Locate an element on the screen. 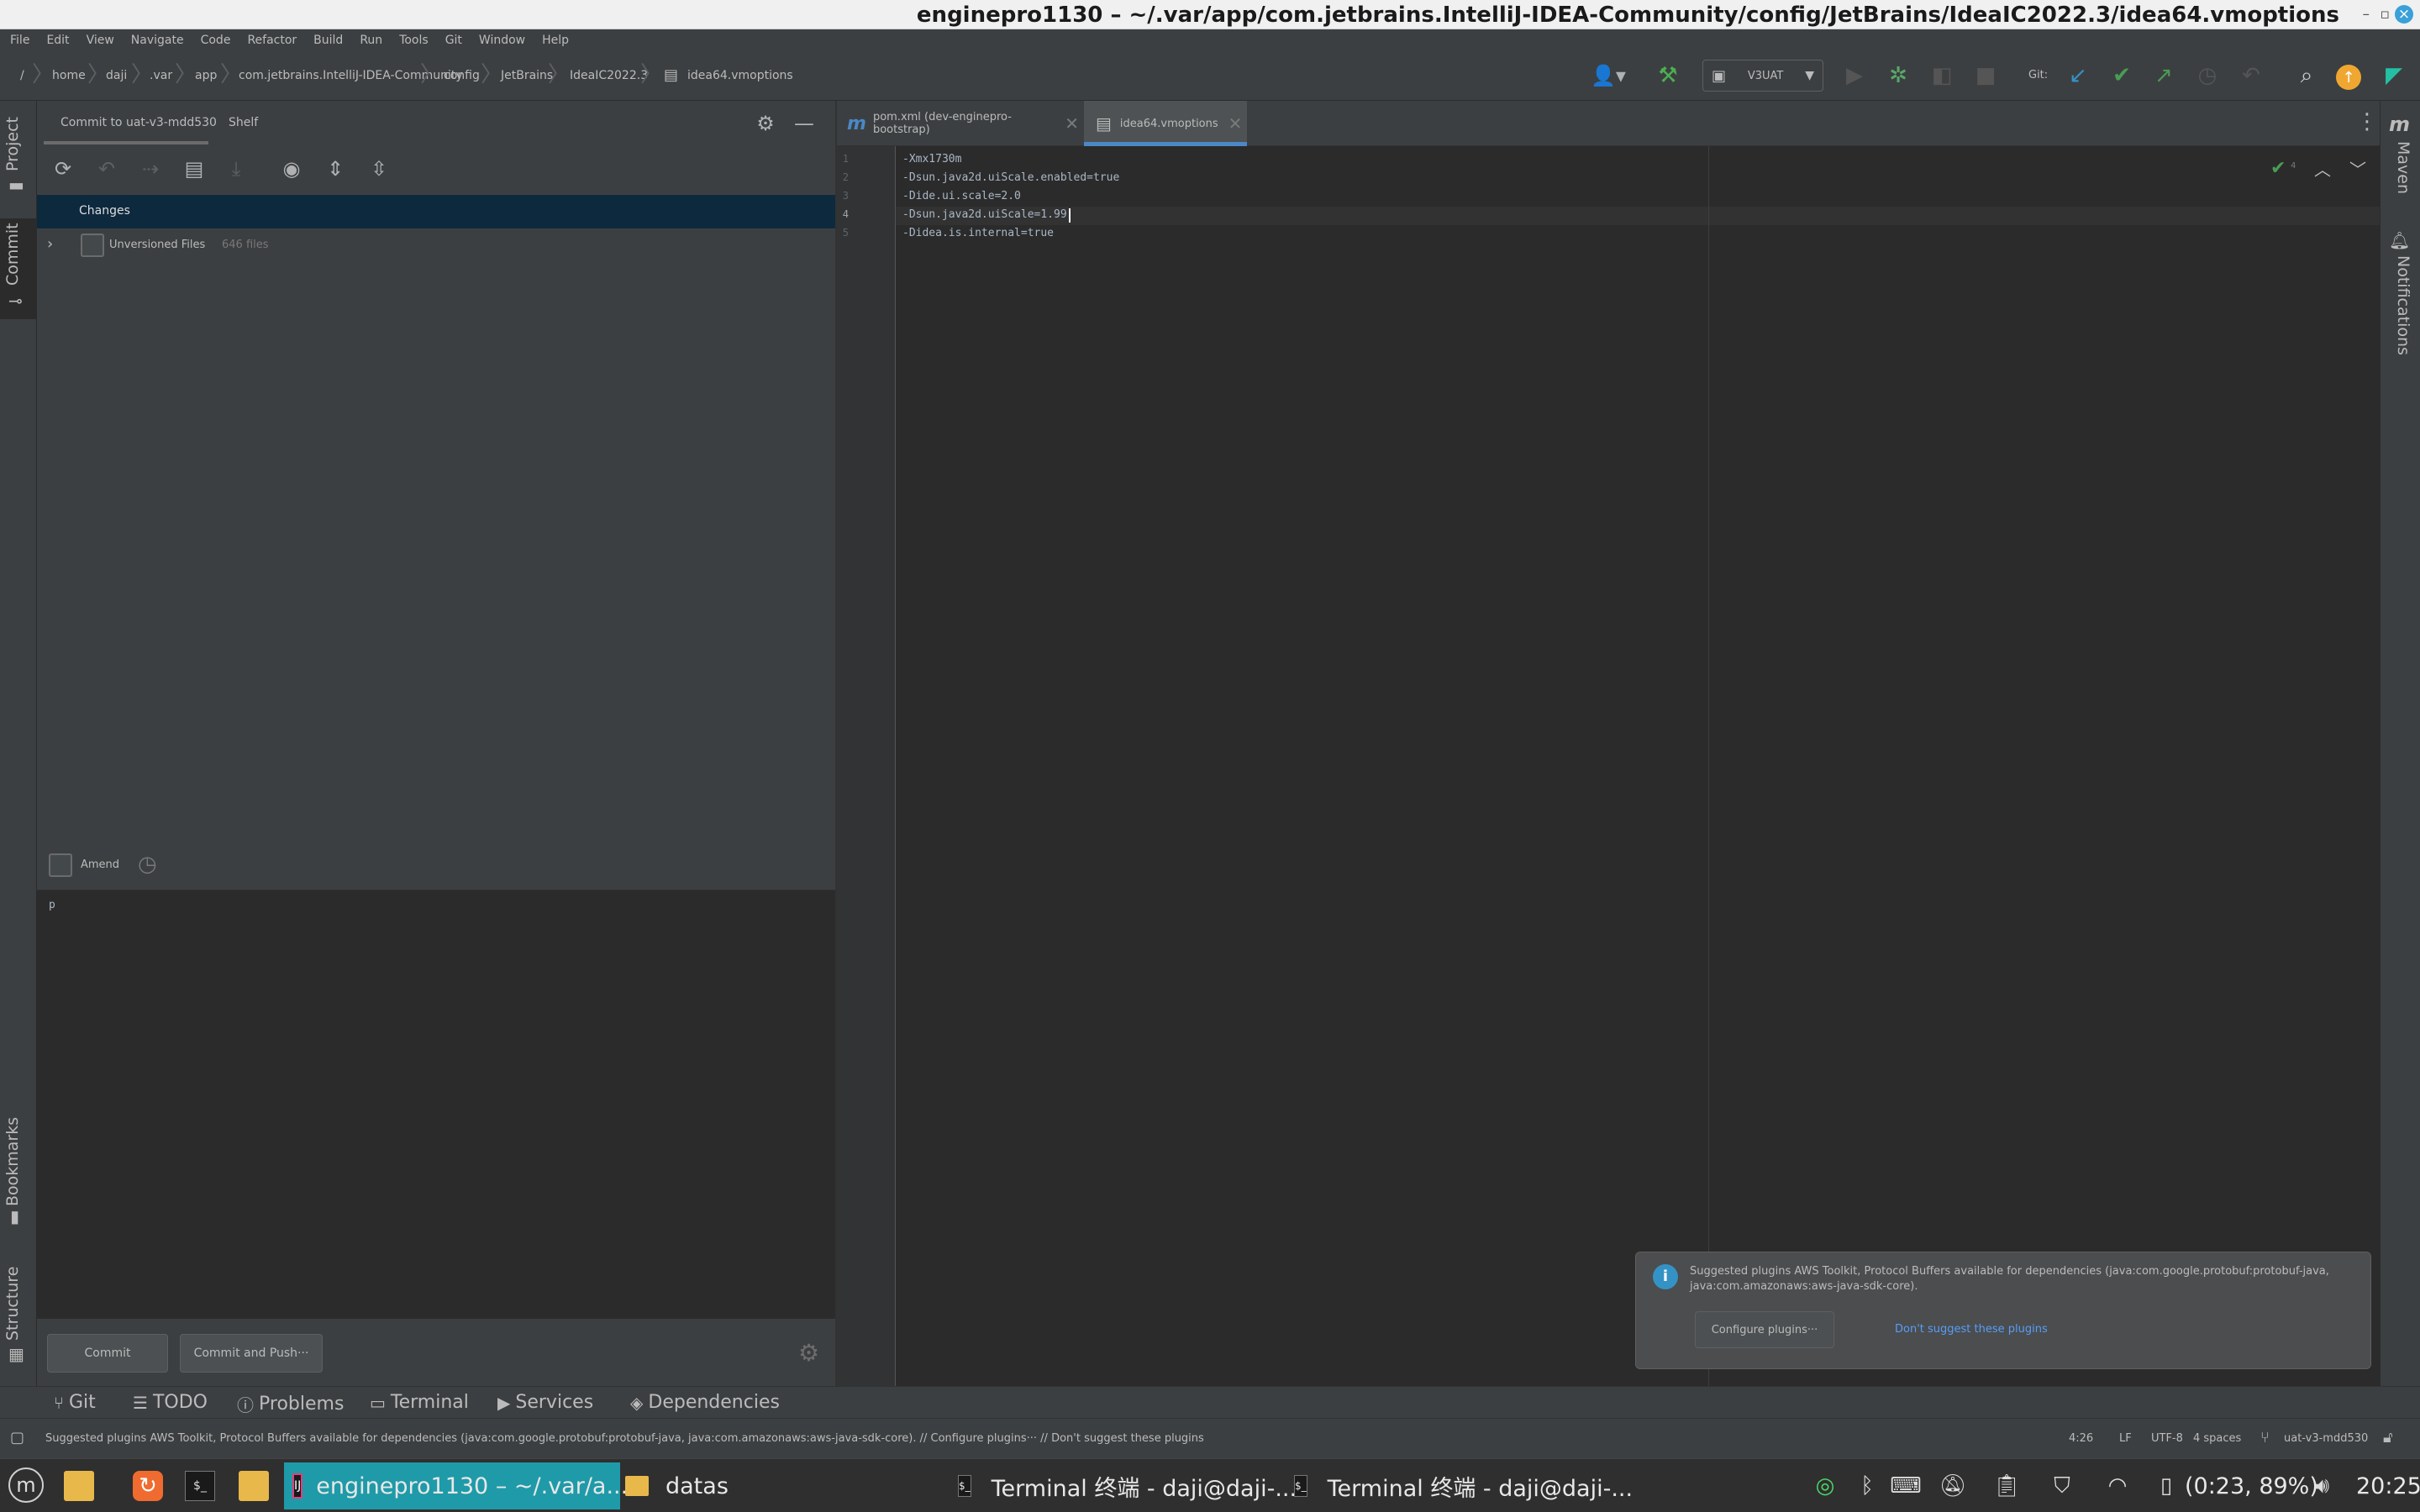 This screenshot has width=2420, height=1512. build-hammer-icon: ⚒ is located at coordinates (1668, 76).